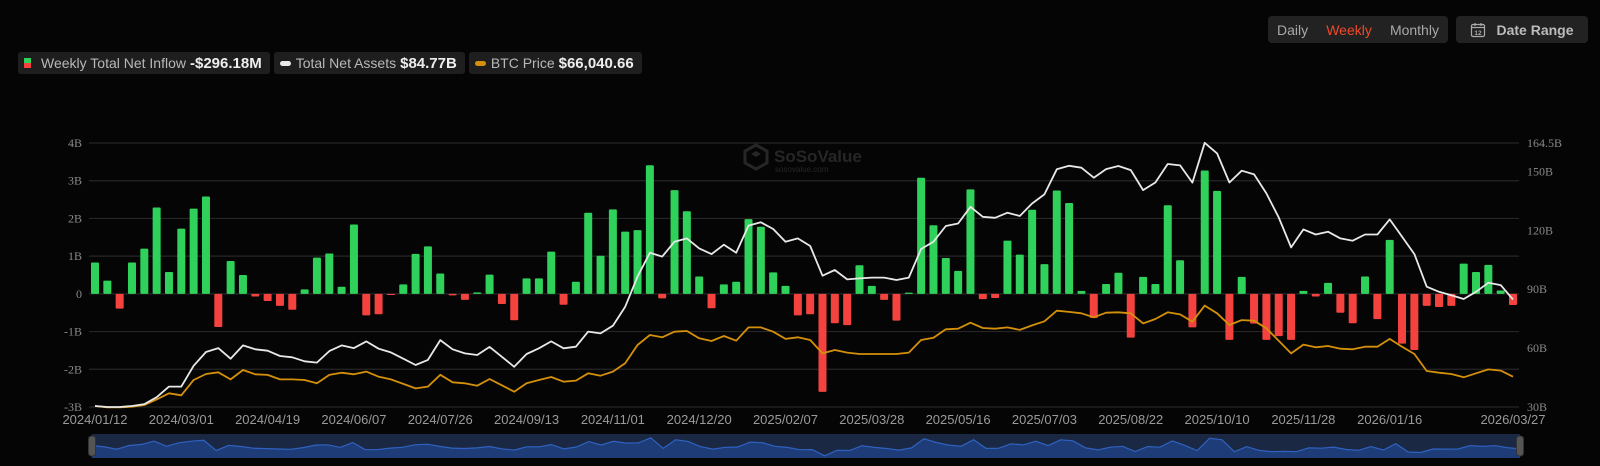 This screenshot has height=466, width=1600. Describe the element at coordinates (802, 169) in the screenshot. I see `watermark-site: sosovalue.com` at that location.